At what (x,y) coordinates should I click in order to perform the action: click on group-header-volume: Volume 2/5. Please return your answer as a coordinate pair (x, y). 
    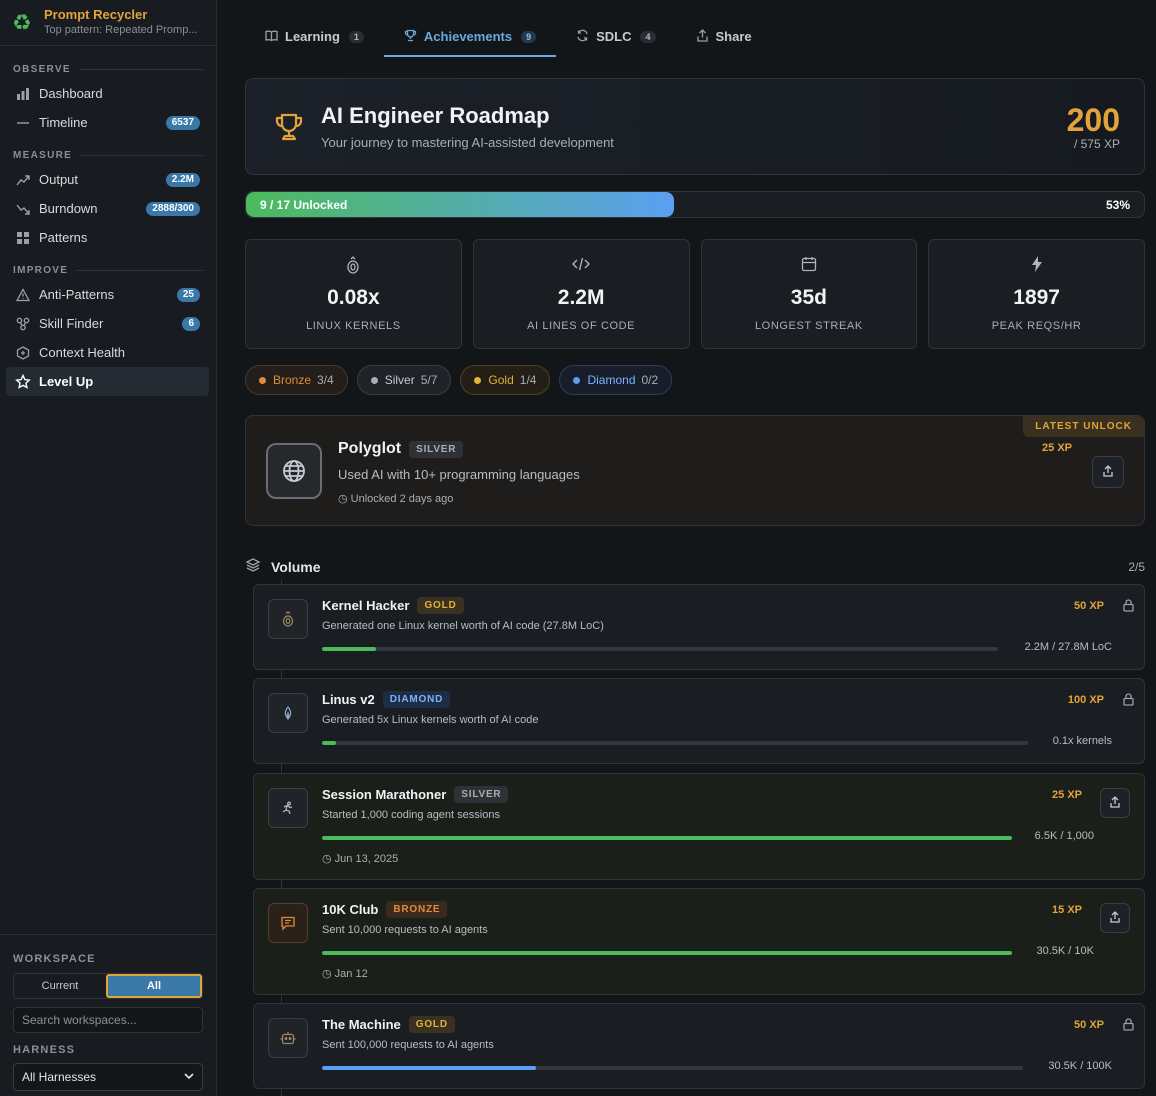
    Looking at the image, I should click on (695, 566).